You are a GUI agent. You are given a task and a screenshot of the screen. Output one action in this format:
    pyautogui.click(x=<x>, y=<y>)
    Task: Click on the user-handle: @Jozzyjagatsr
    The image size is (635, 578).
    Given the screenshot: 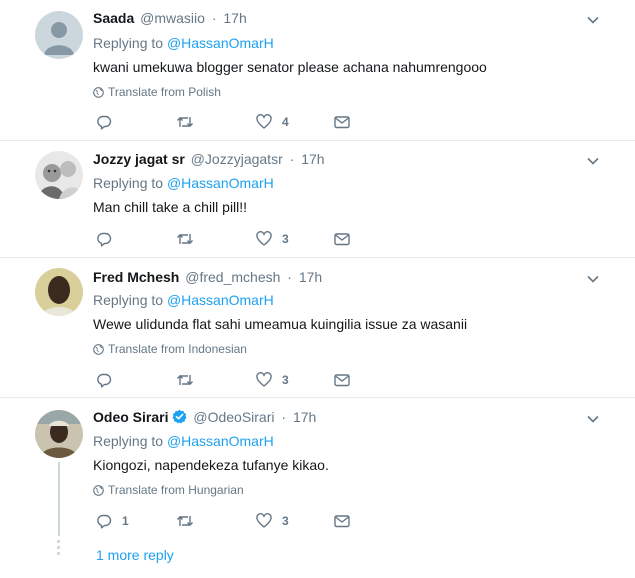 What is the action you would take?
    pyautogui.click(x=237, y=159)
    